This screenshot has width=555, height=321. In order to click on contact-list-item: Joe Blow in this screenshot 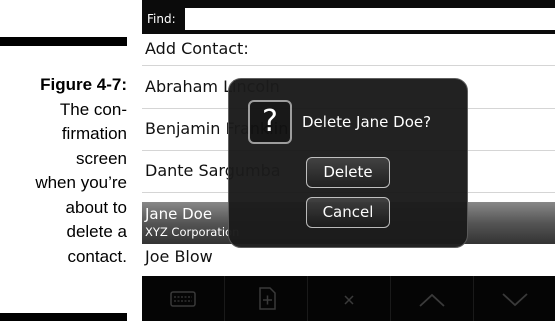, I will do `click(348, 260)`.